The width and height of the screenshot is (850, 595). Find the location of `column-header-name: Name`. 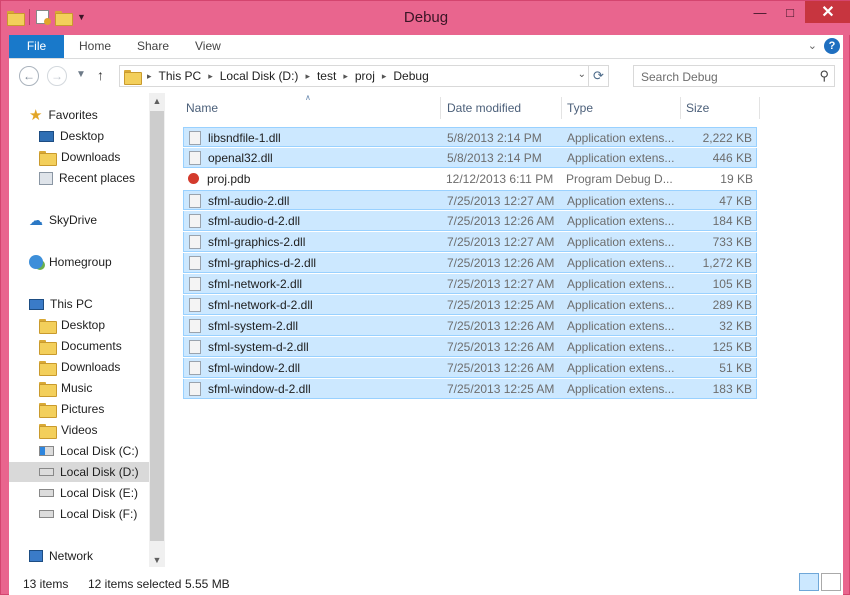

column-header-name: Name is located at coordinates (202, 108).